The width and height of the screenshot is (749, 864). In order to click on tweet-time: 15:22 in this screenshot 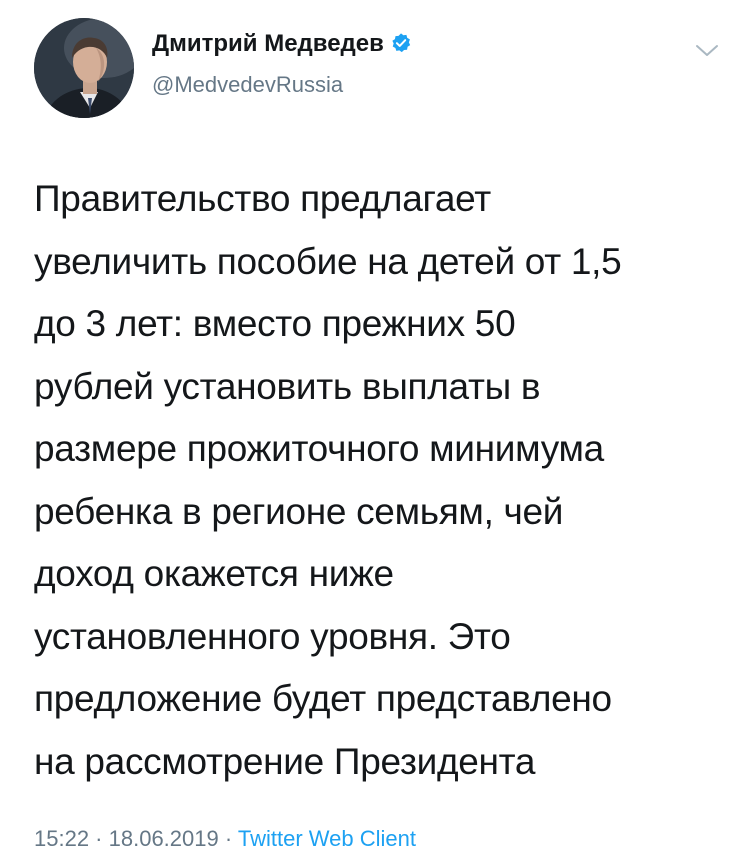, I will do `click(61, 838)`.